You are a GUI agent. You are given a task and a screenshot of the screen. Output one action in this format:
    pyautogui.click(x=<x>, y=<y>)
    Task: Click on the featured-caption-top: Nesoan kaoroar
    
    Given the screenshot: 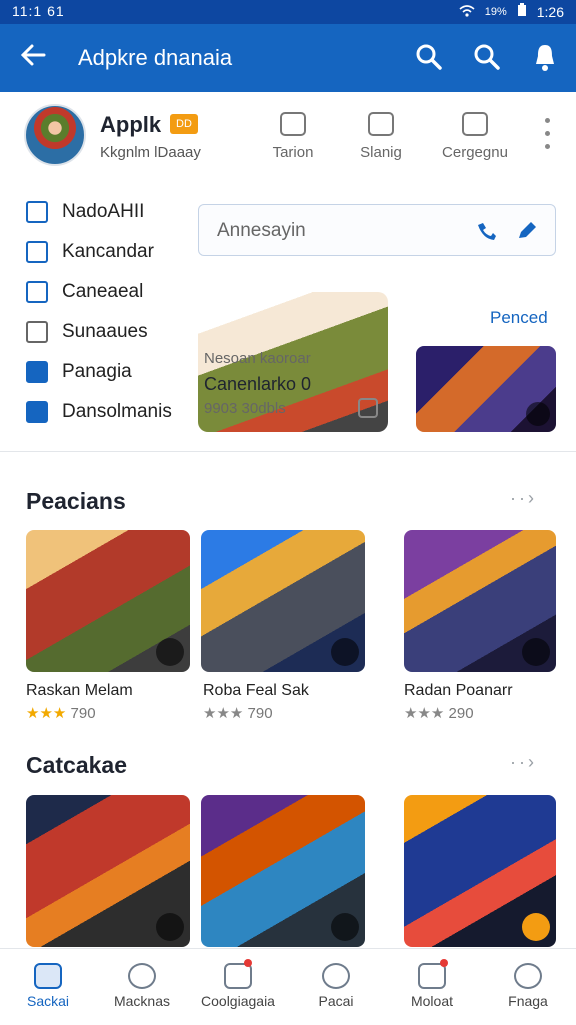 What is the action you would take?
    pyautogui.click(x=257, y=358)
    